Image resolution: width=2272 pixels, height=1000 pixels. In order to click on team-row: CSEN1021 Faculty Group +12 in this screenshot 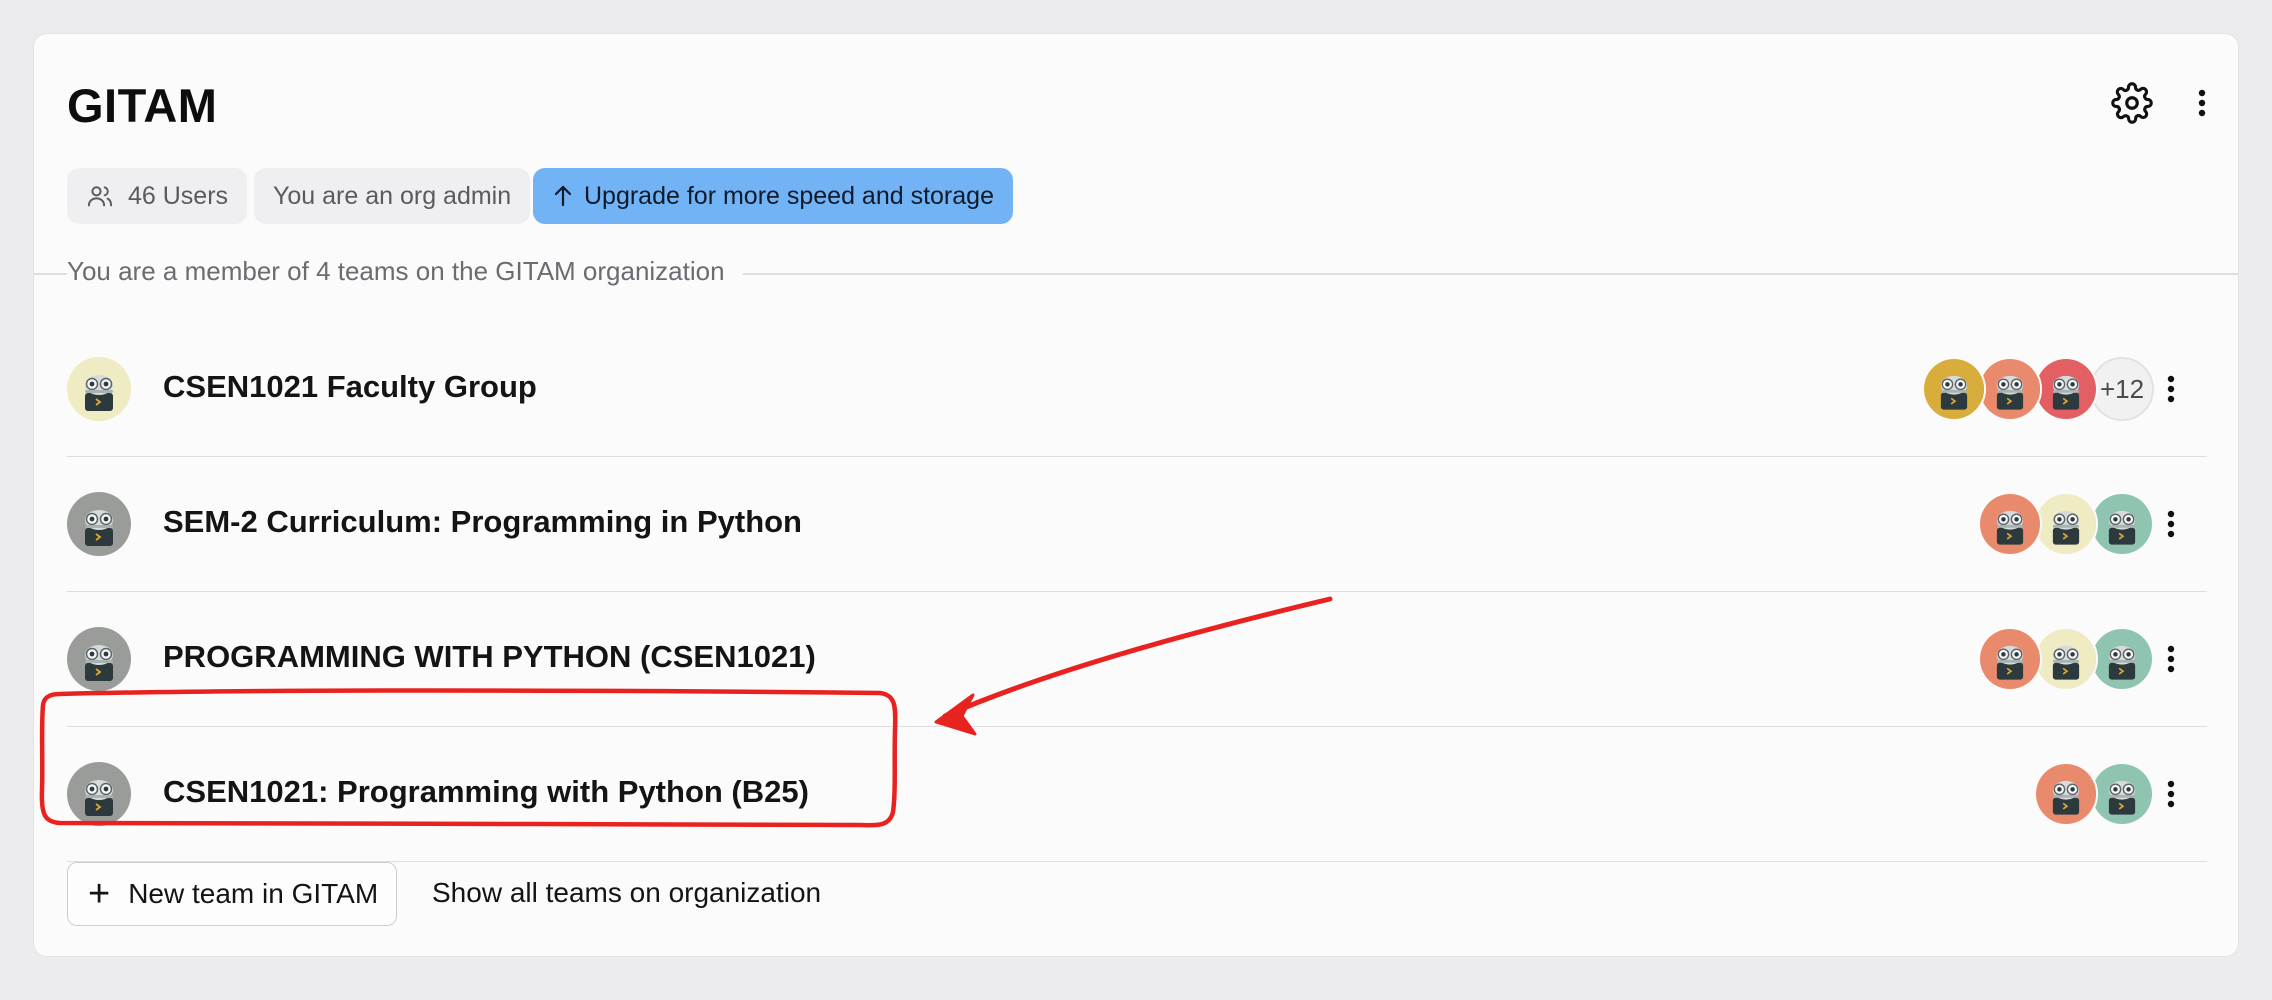, I will do `click(1137, 389)`.